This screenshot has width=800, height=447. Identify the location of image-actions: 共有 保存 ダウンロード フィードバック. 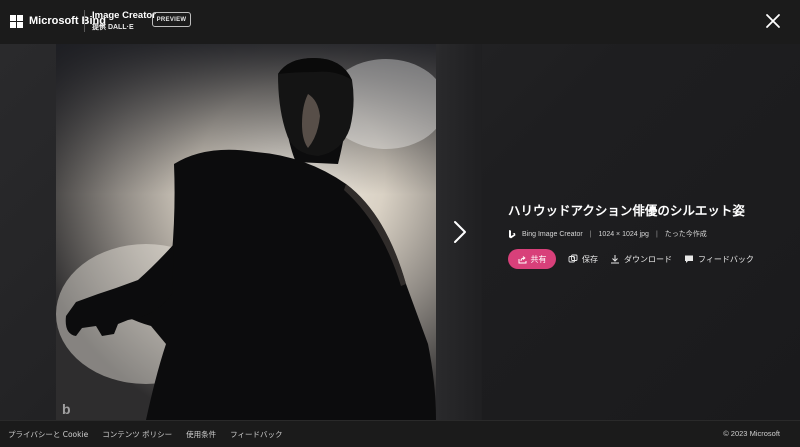
(648, 259).